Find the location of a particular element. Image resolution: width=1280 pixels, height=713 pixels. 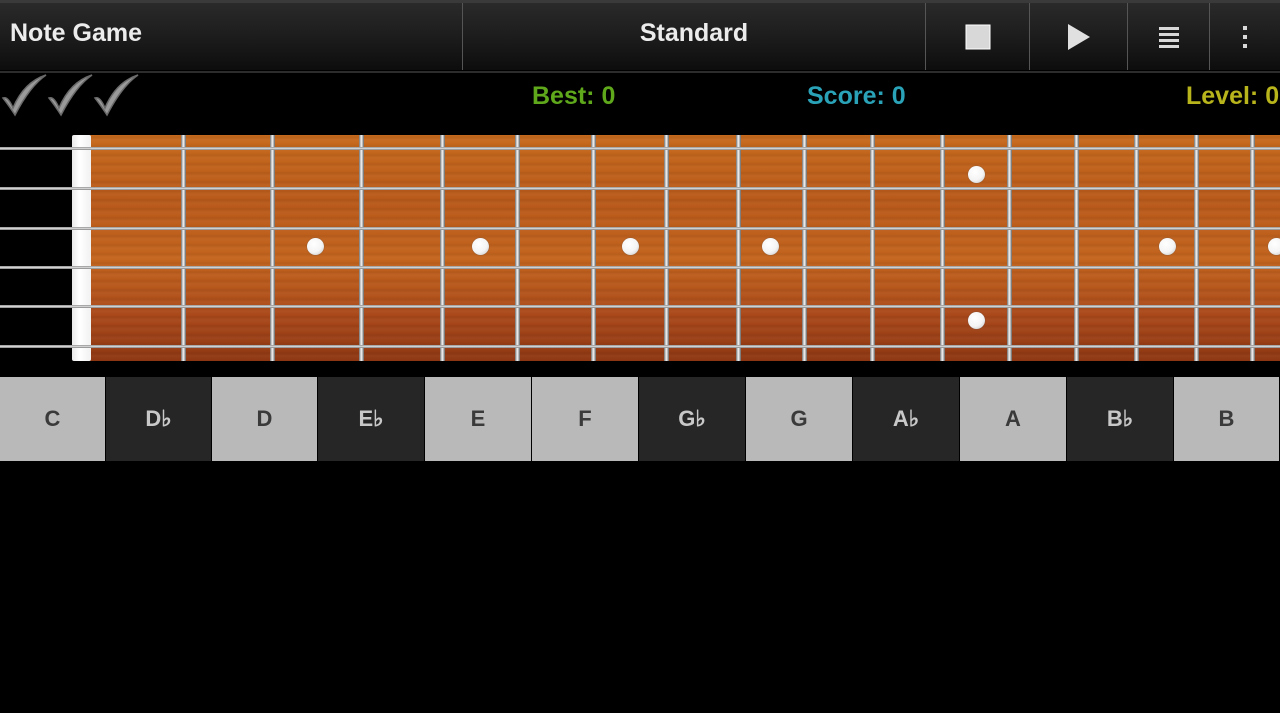

note-key-g: G is located at coordinates (799, 419).